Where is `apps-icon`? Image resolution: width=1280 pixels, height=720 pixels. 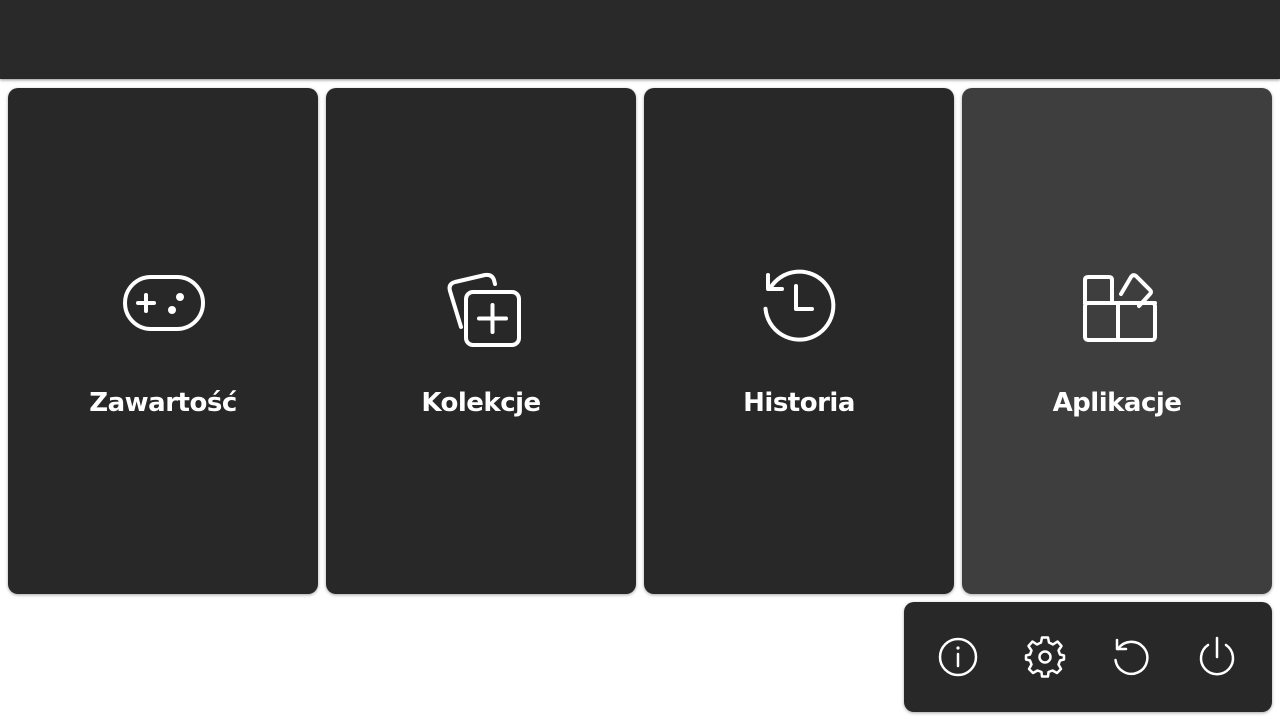
apps-icon is located at coordinates (1117, 305).